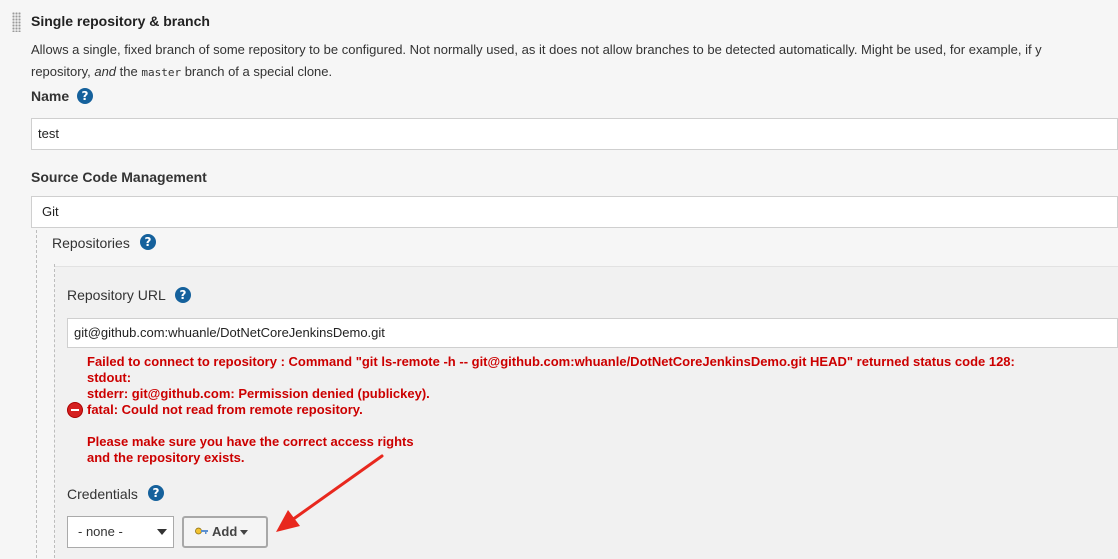 The height and width of the screenshot is (559, 1118). Describe the element at coordinates (102, 494) in the screenshot. I see `credentials-label: Credentials` at that location.